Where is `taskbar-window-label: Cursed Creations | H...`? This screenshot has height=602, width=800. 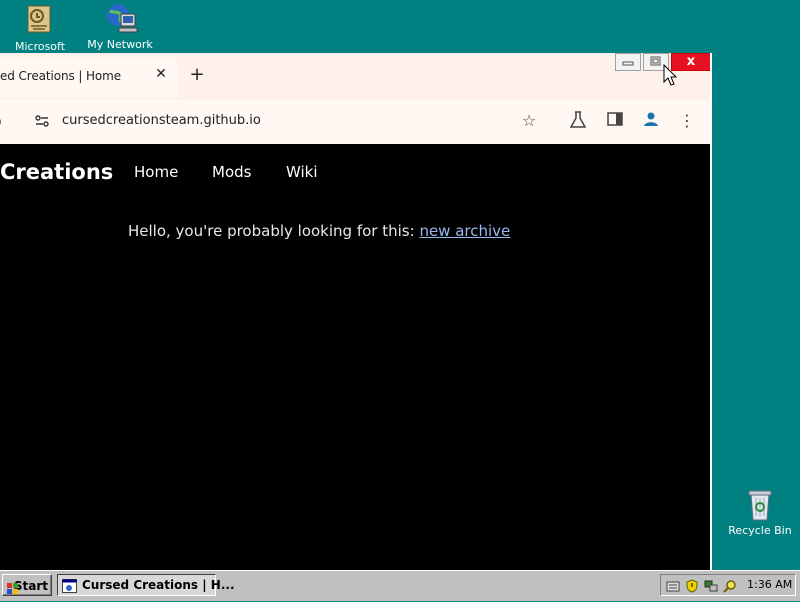
taskbar-window-label: Cursed Creations | H... is located at coordinates (158, 585).